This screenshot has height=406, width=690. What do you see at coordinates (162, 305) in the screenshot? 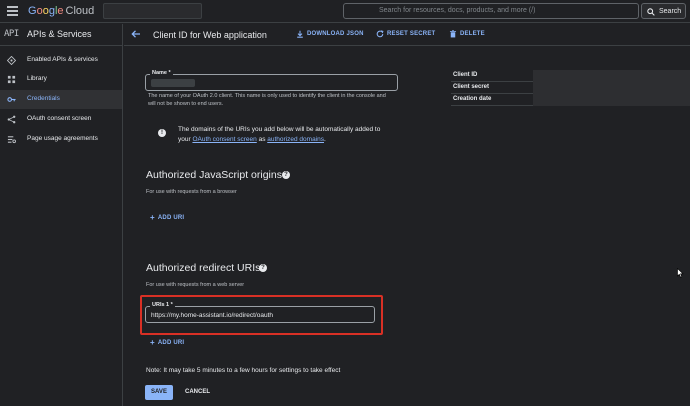
I see `redirect-uri-label: URIs 1 *` at bounding box center [162, 305].